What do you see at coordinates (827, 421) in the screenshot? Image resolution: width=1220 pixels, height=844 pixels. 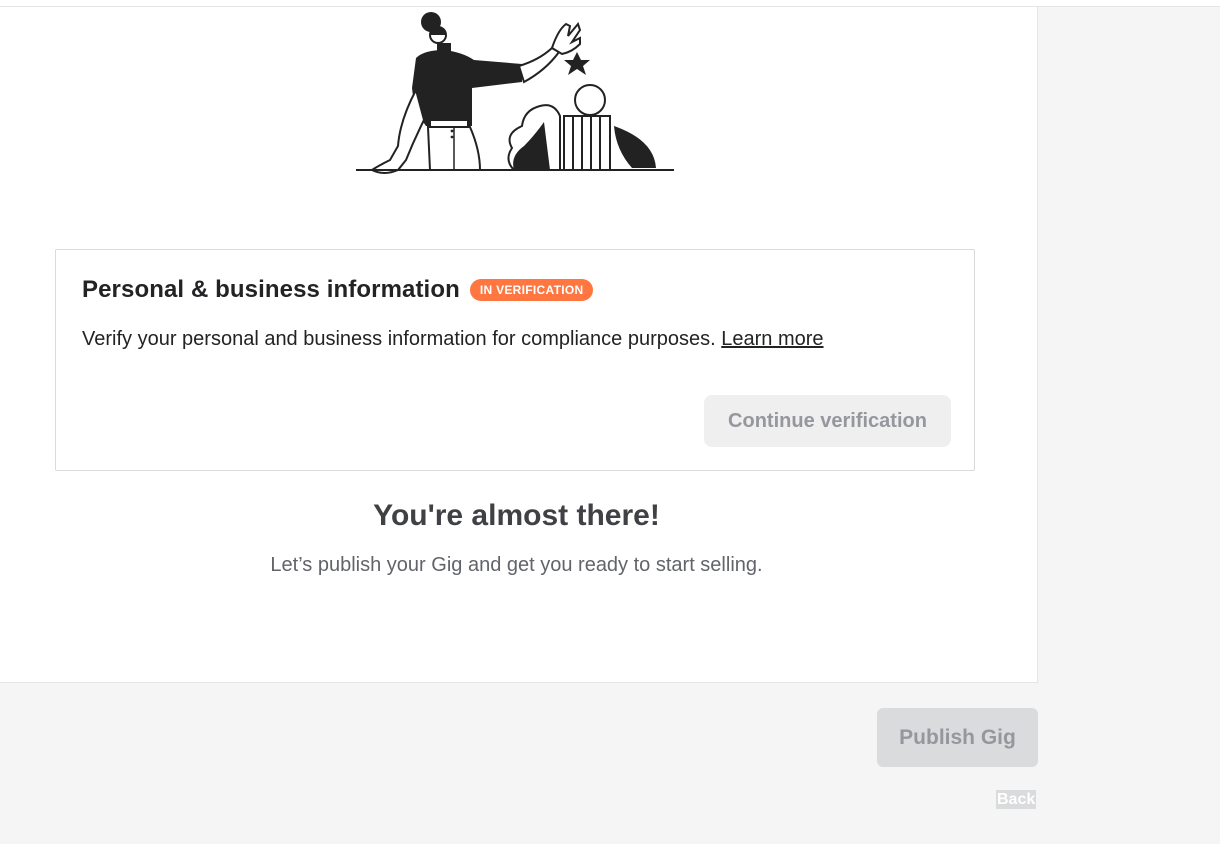 I see `continue-verification-button: Continue verification` at bounding box center [827, 421].